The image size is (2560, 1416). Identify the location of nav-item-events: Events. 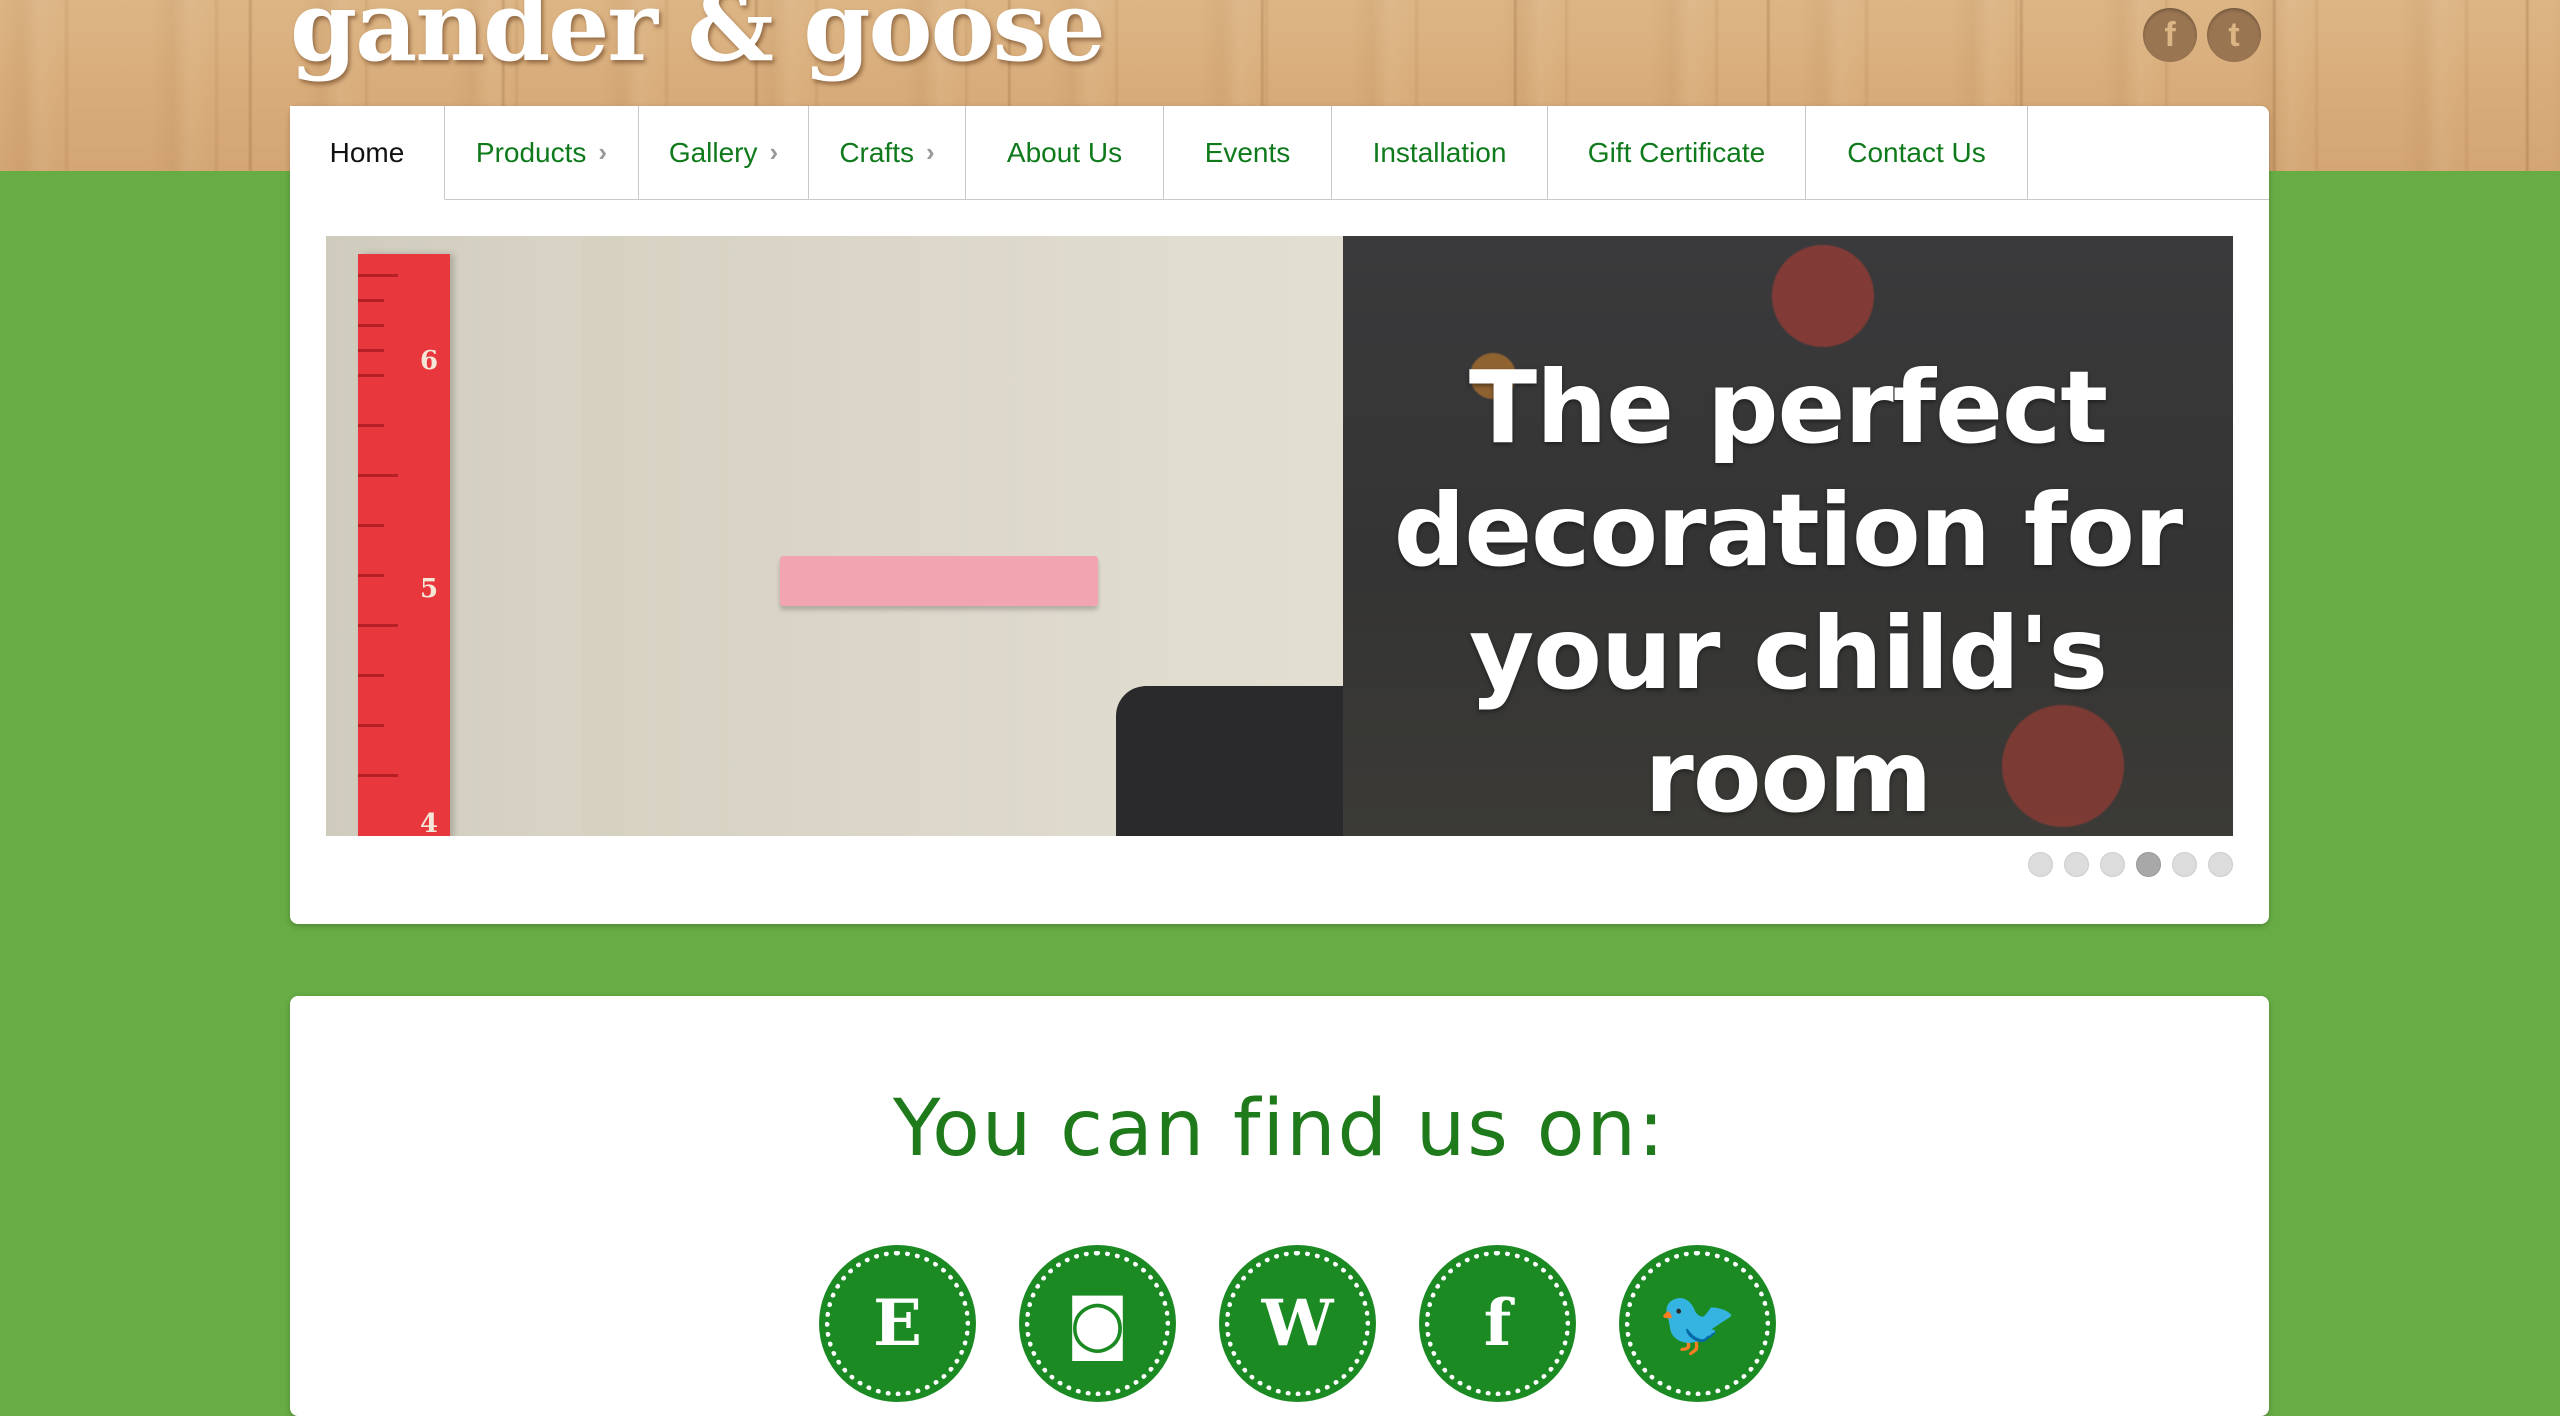
(1248, 152).